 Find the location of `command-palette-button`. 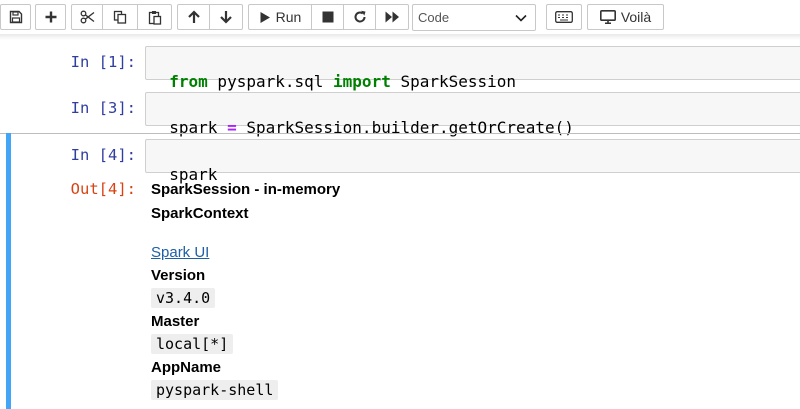

command-palette-button is located at coordinates (564, 17).